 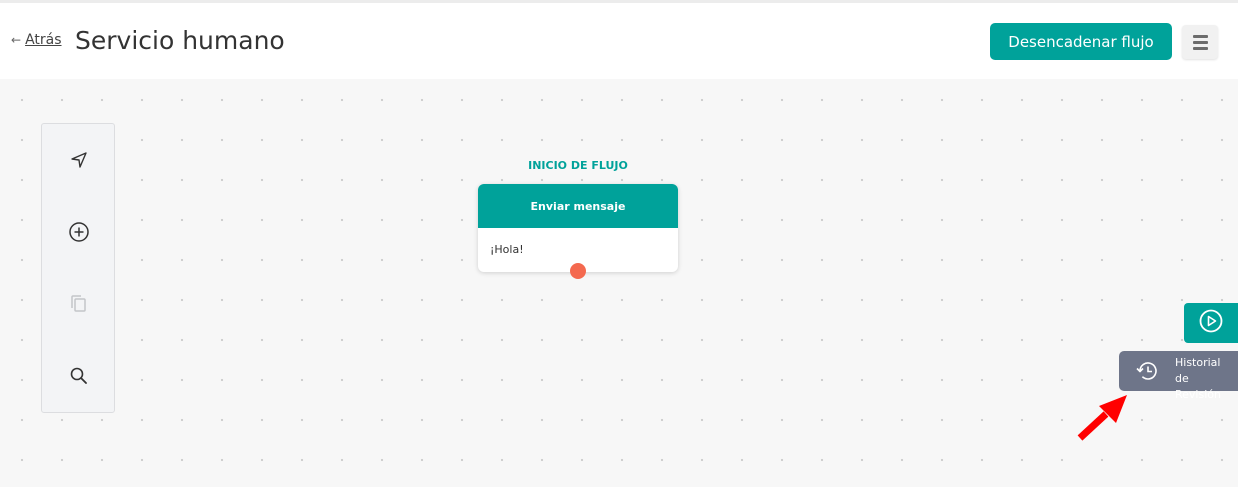 What do you see at coordinates (1102, 420) in the screenshot?
I see `annotation-arrow-icon` at bounding box center [1102, 420].